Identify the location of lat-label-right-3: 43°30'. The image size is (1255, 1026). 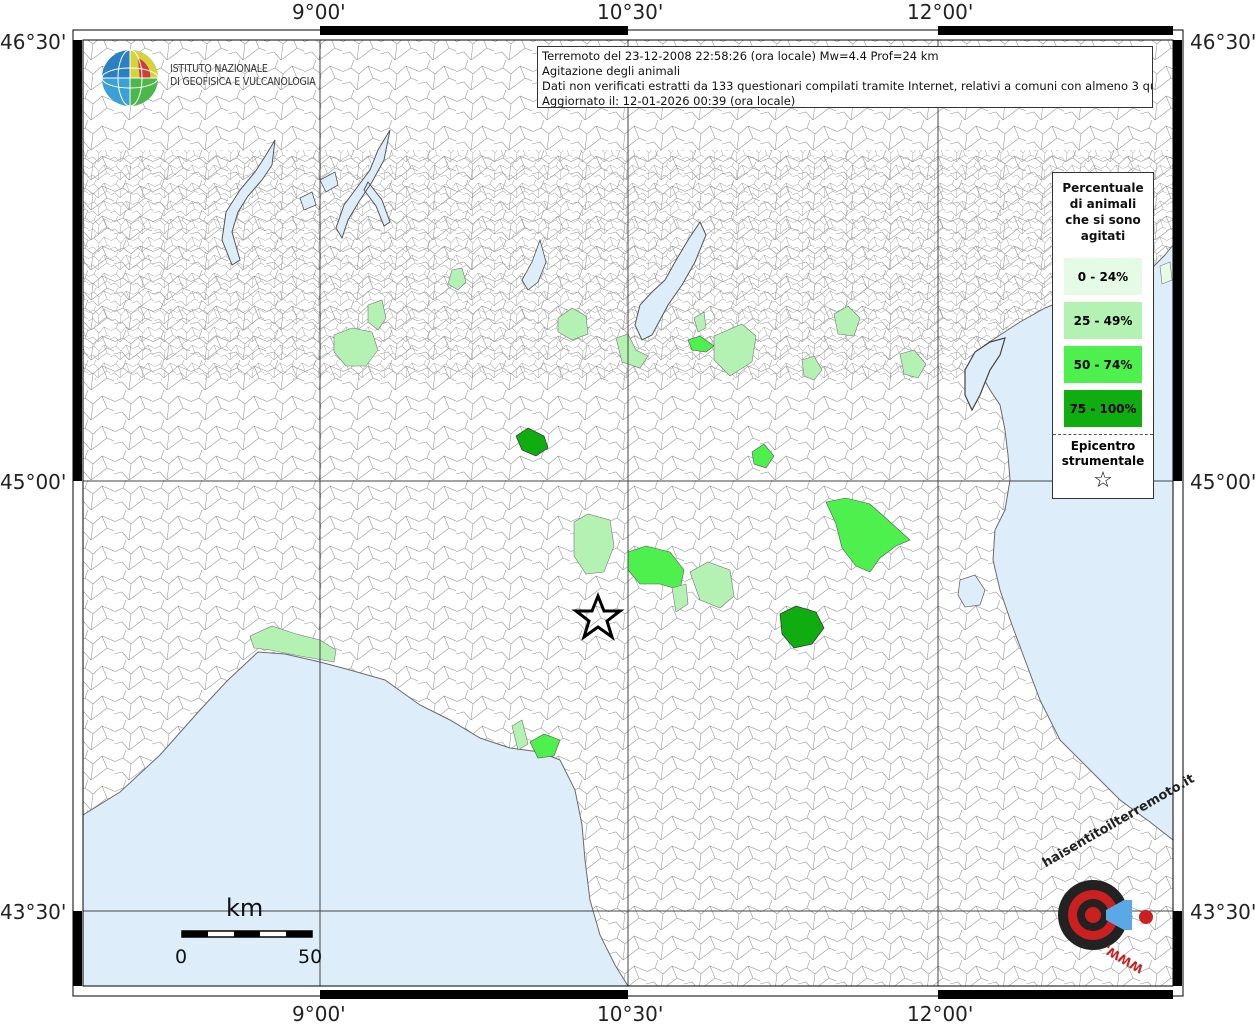
(1222, 912).